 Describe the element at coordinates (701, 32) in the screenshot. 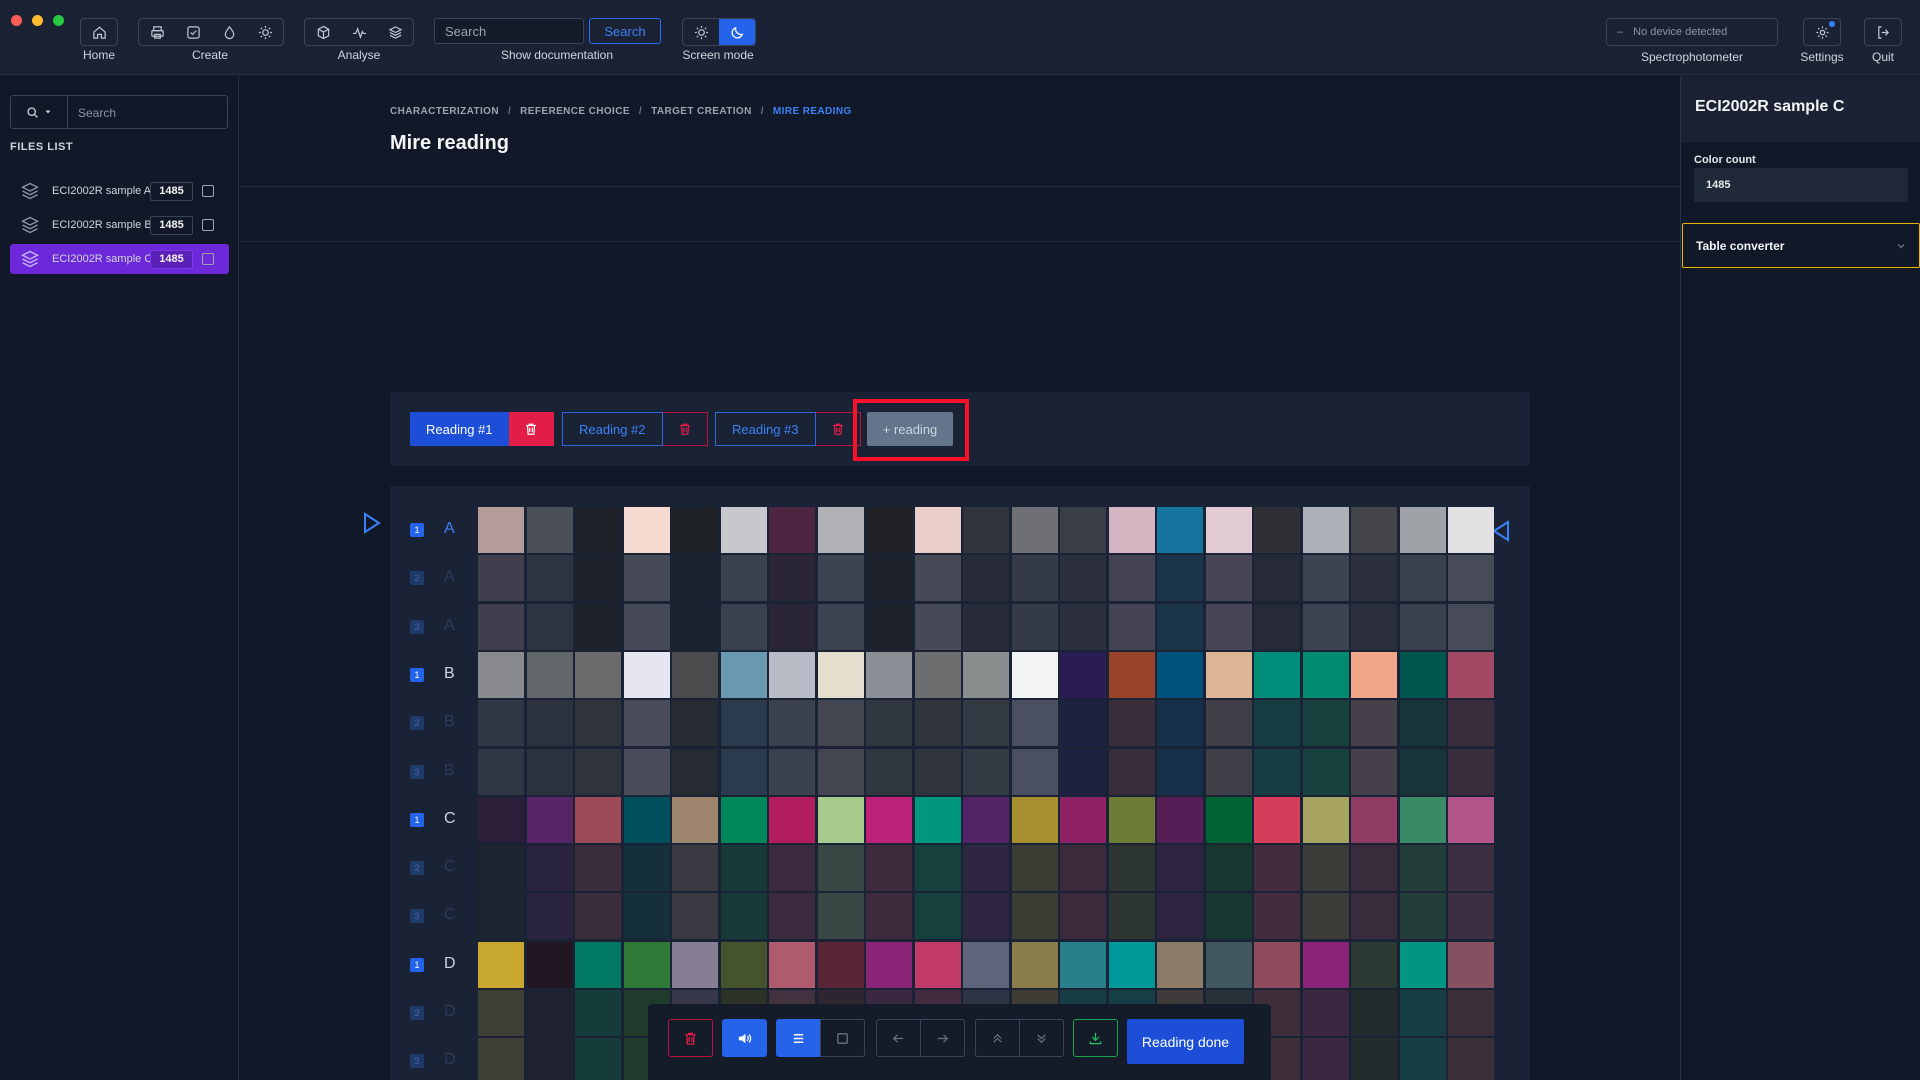

I see `light-mode-button` at that location.